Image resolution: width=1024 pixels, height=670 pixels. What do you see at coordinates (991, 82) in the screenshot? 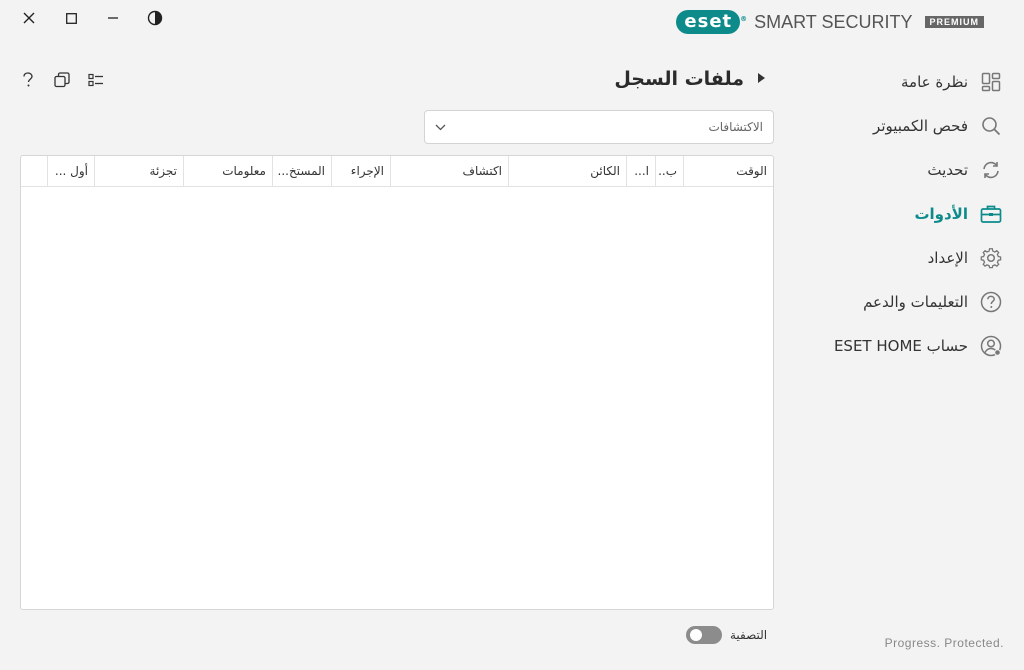
I see `dashboard-icon` at bounding box center [991, 82].